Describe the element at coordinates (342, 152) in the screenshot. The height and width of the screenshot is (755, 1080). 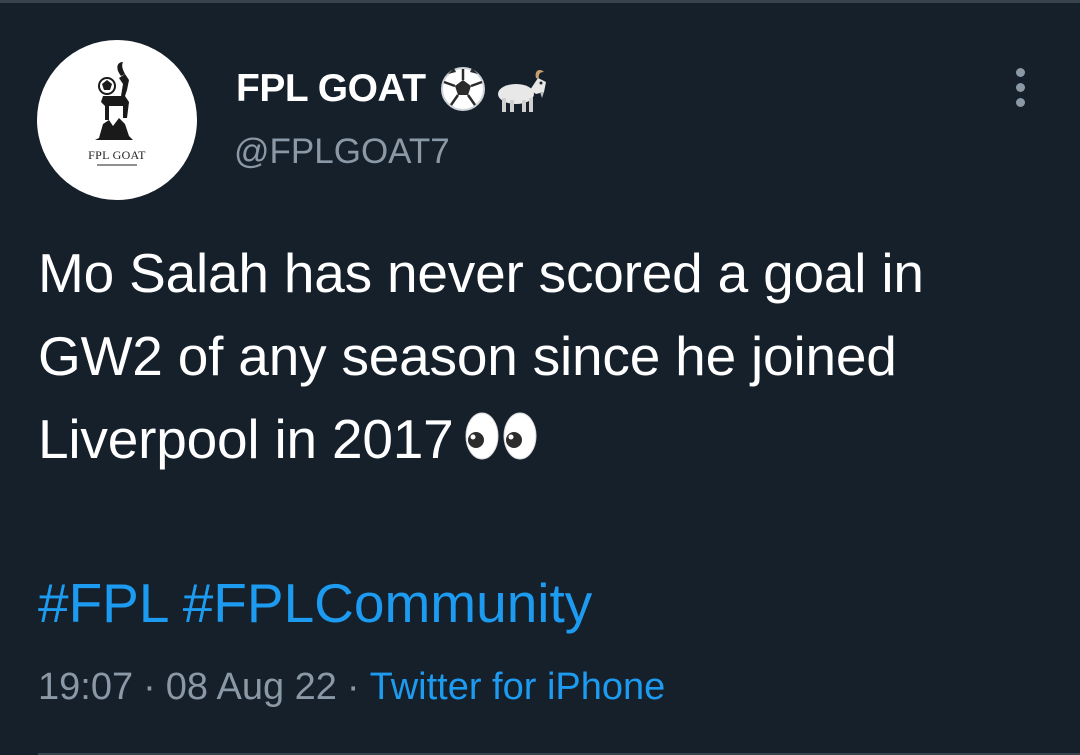
I see `author-handle: @FPLGOAT7` at that location.